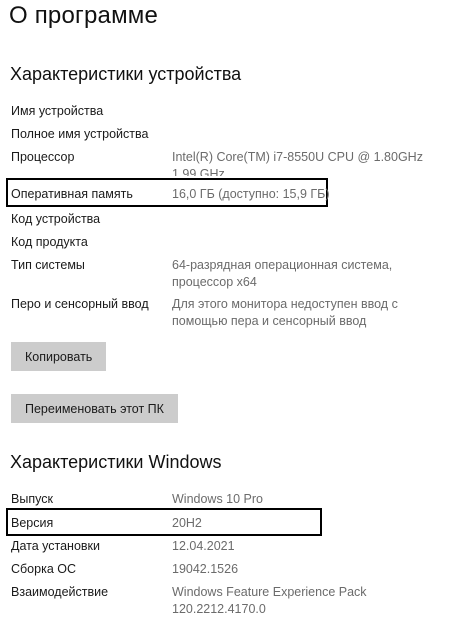 The height and width of the screenshot is (618, 449). What do you see at coordinates (80, 304) in the screenshot?
I see `pen-touch-label: Перо и сенсорный ввод` at bounding box center [80, 304].